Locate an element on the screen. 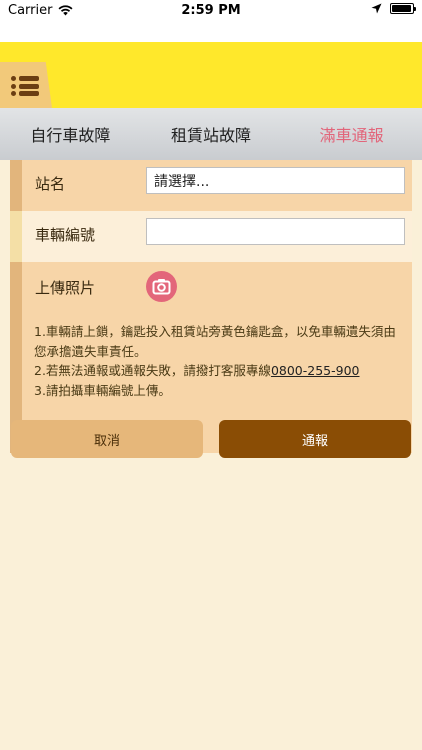 The width and height of the screenshot is (422, 750). battery-fill is located at coordinates (401, 8).